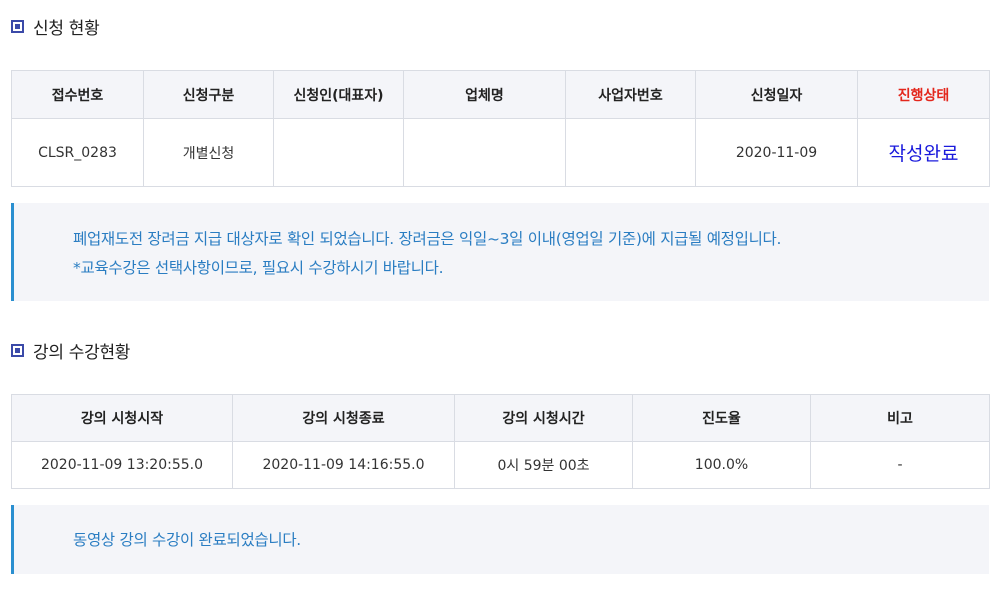  What do you see at coordinates (77, 152) in the screenshot?
I see `cell-receipt-no: CLSR_0283` at bounding box center [77, 152].